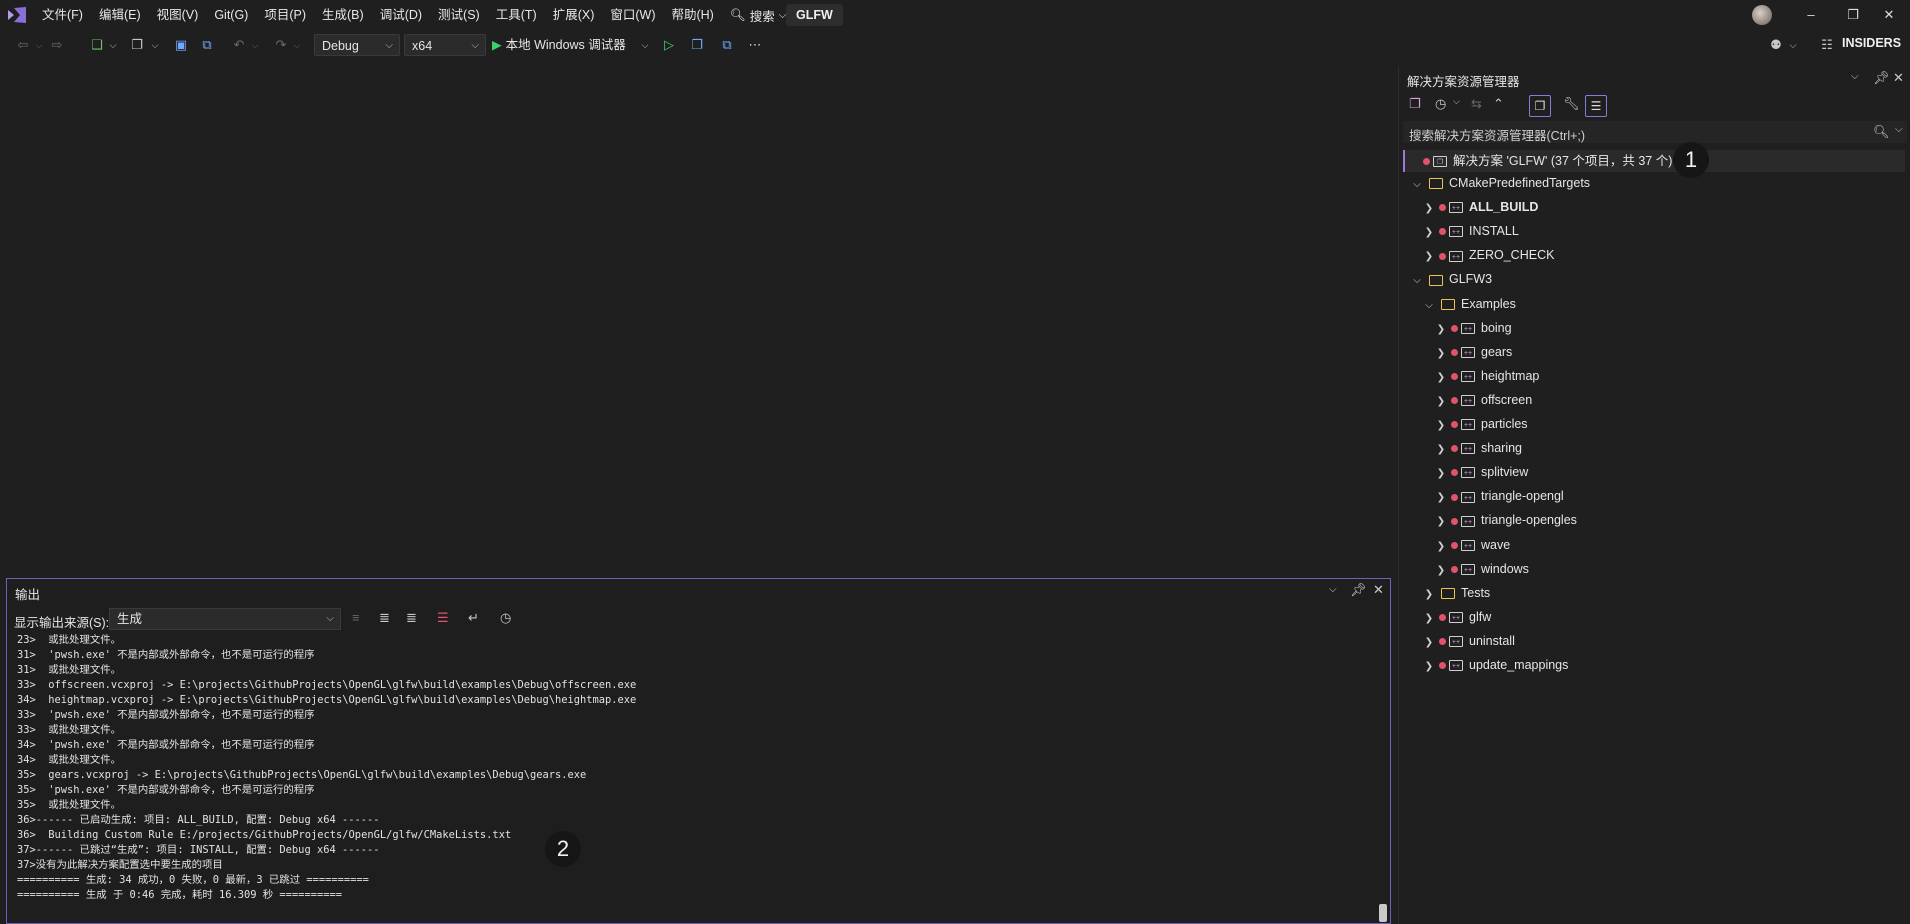 Image resolution: width=1910 pixels, height=924 pixels. Describe the element at coordinates (231, 15) in the screenshot. I see `menu-git: Git(G)` at that location.